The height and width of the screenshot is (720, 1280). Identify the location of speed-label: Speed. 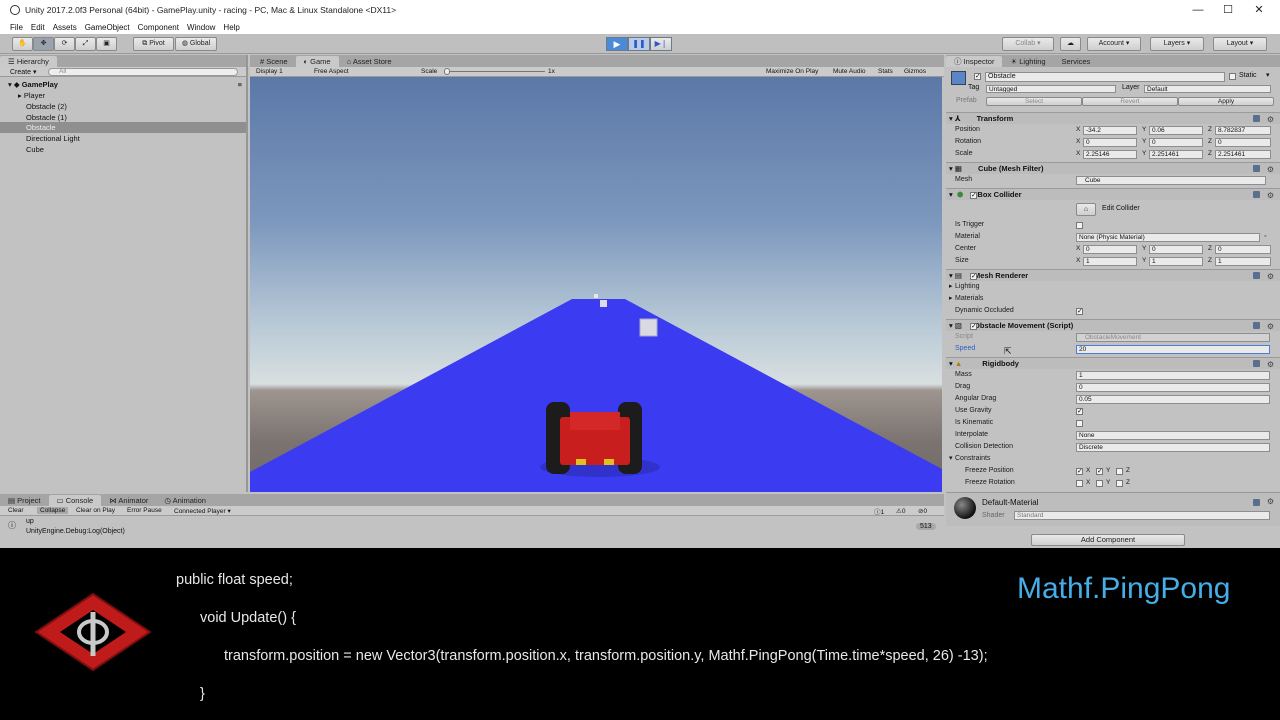
(965, 349).